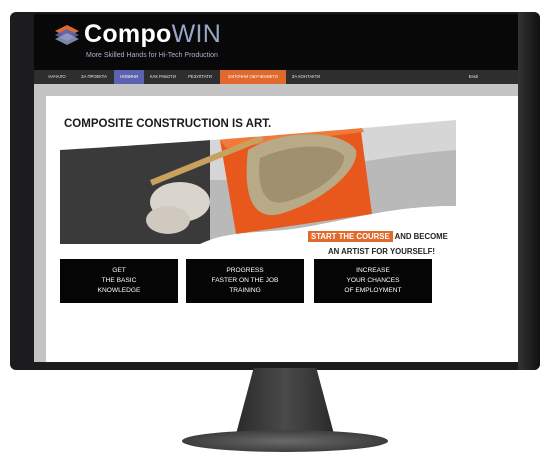 The image size is (548, 462). I want to click on monitor-stand-neck, so click(285, 401).